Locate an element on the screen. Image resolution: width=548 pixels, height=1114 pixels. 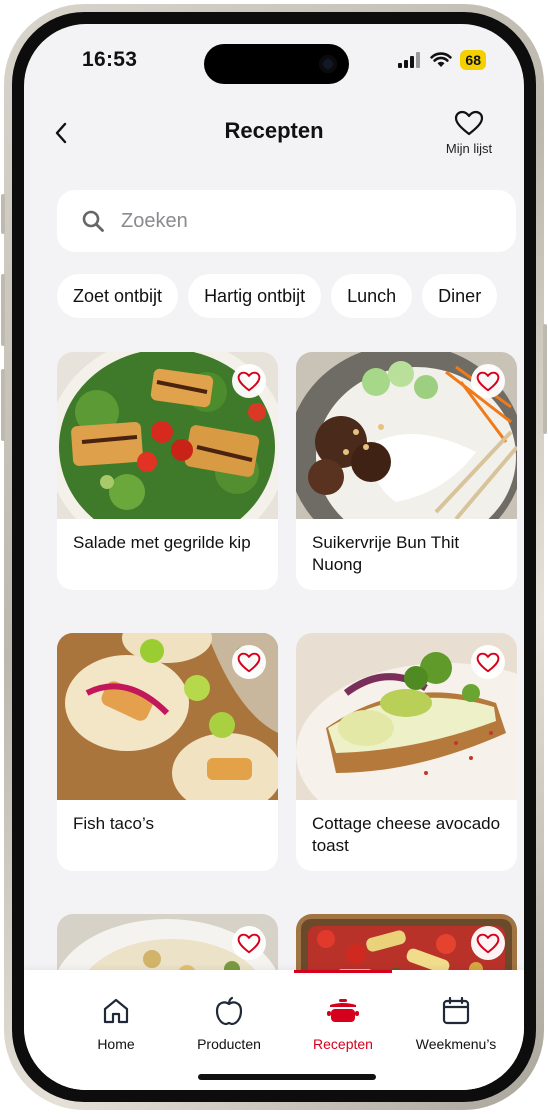
active-tab-indicator is located at coordinates (343, 971).